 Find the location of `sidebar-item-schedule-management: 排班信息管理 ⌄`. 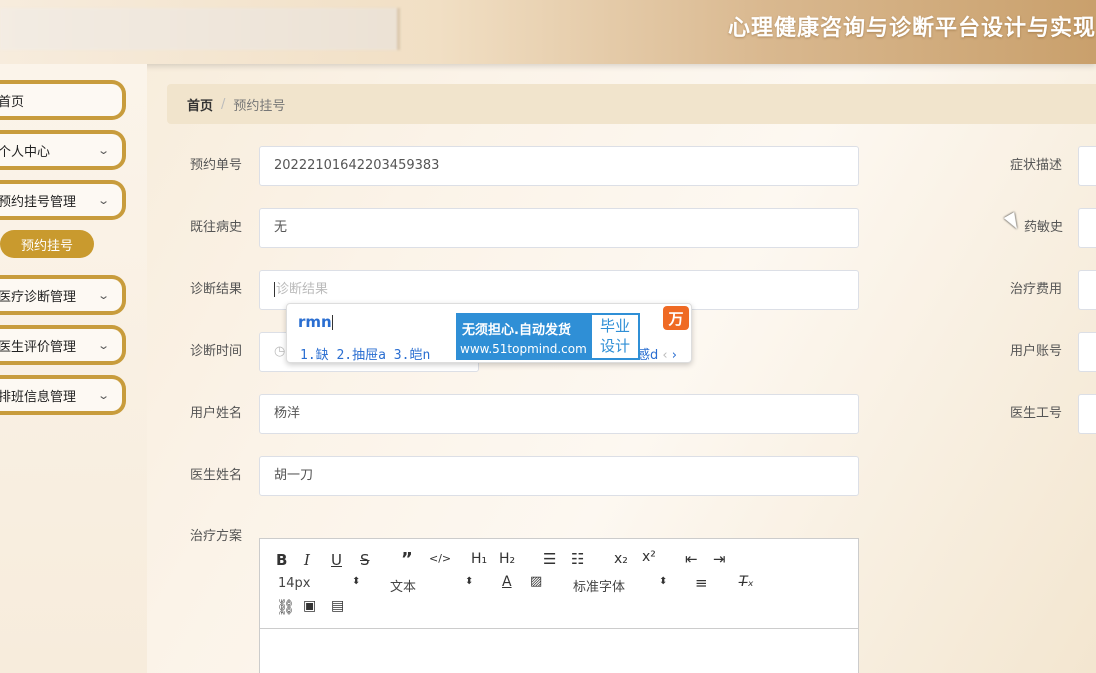

sidebar-item-schedule-management: 排班信息管理 ⌄ is located at coordinates (63, 395).